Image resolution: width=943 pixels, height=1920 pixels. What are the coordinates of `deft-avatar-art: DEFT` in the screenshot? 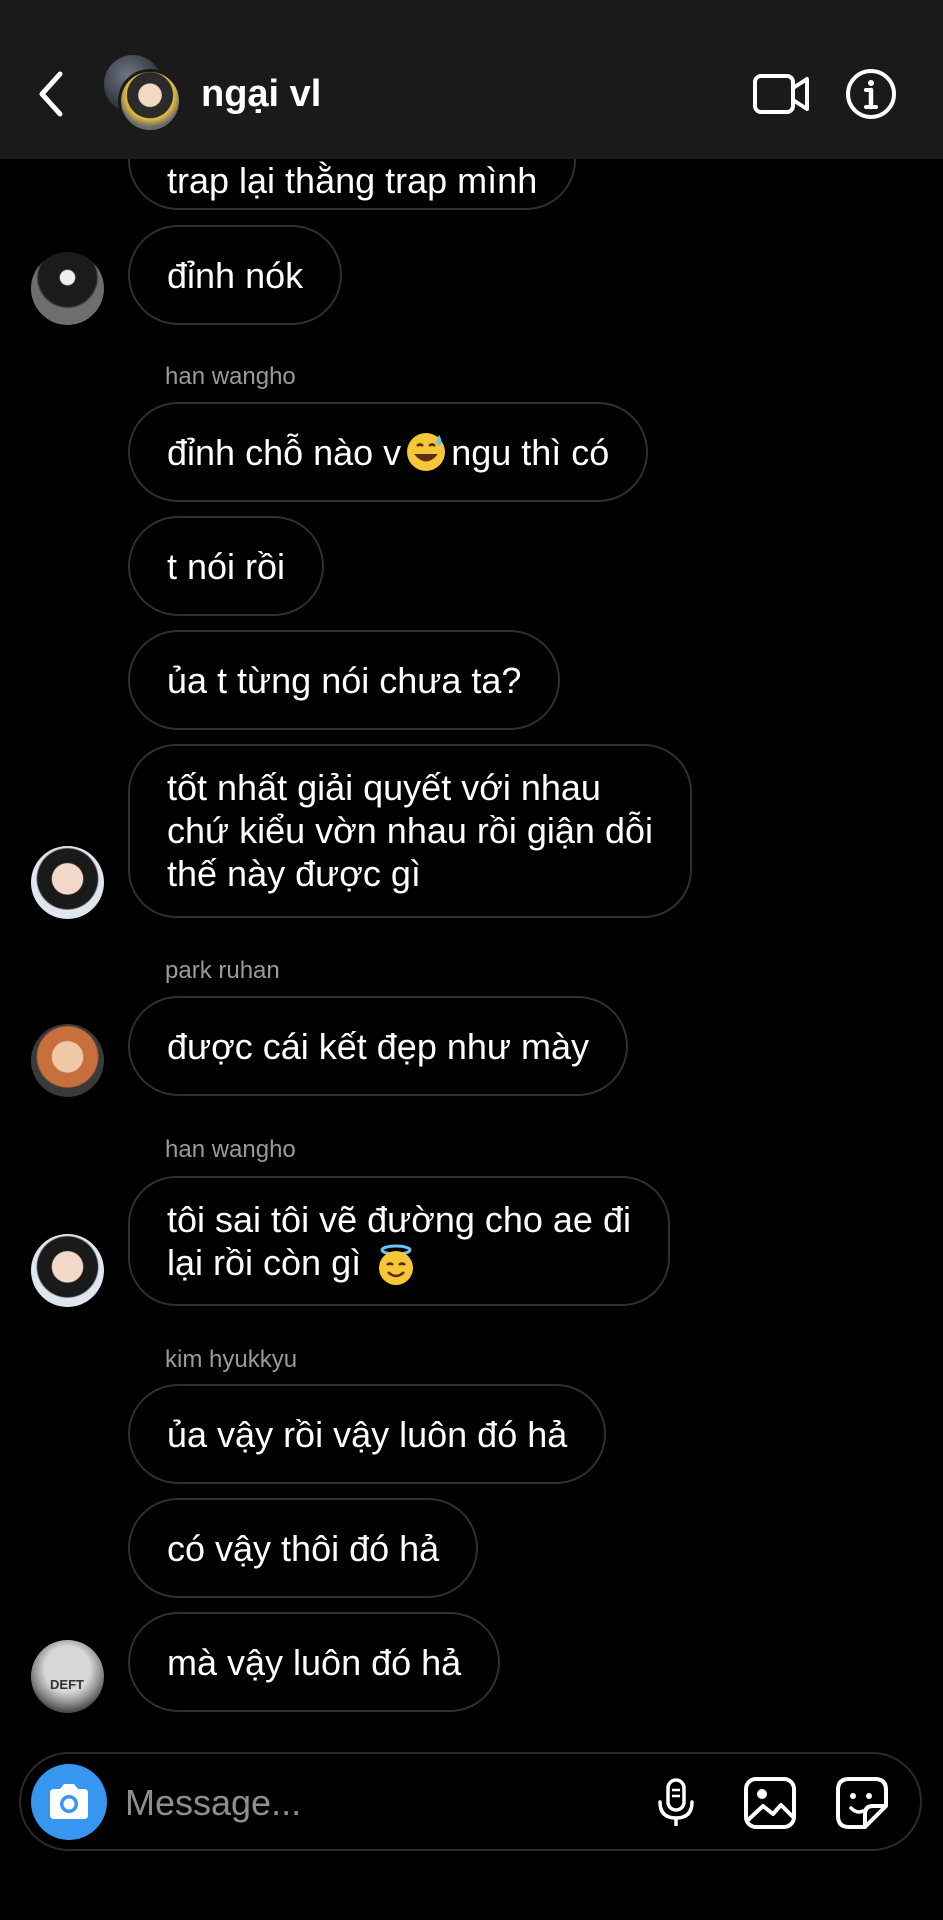 It's located at (67, 1684).